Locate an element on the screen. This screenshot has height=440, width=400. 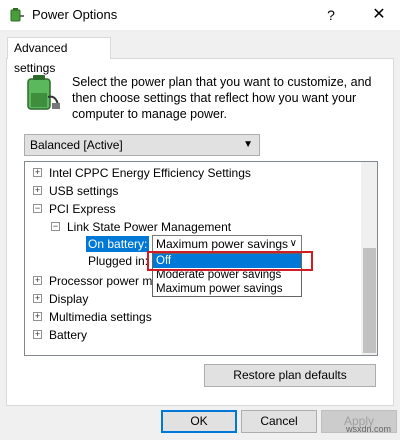
plan-dropdown: Balanced [Active] ▼ is located at coordinates (142, 145).